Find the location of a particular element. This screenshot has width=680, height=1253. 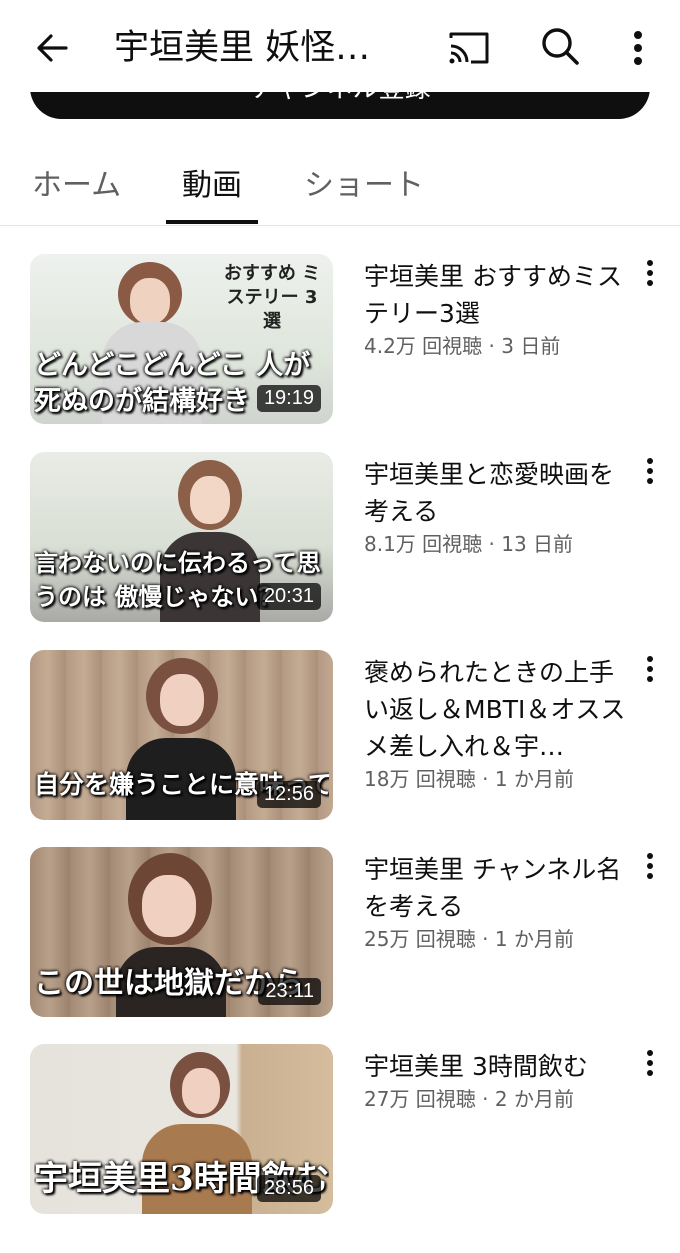

video-meta: 宇垣美里 おすすめミステリー3選 4.2万 回視聴 · 3 日前 is located at coordinates (495, 309).